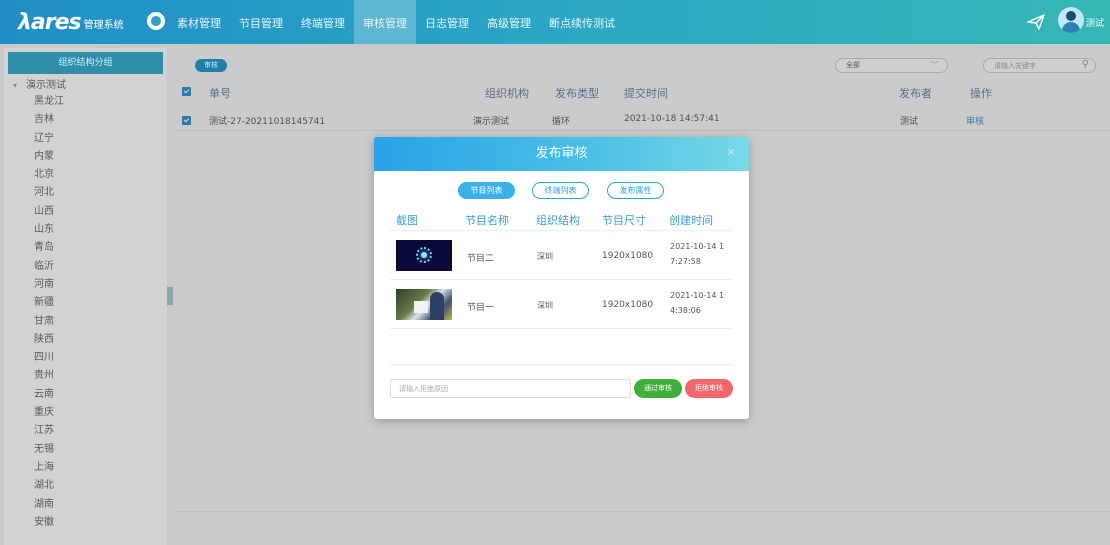  I want to click on tree-item: 安徽, so click(85, 523).